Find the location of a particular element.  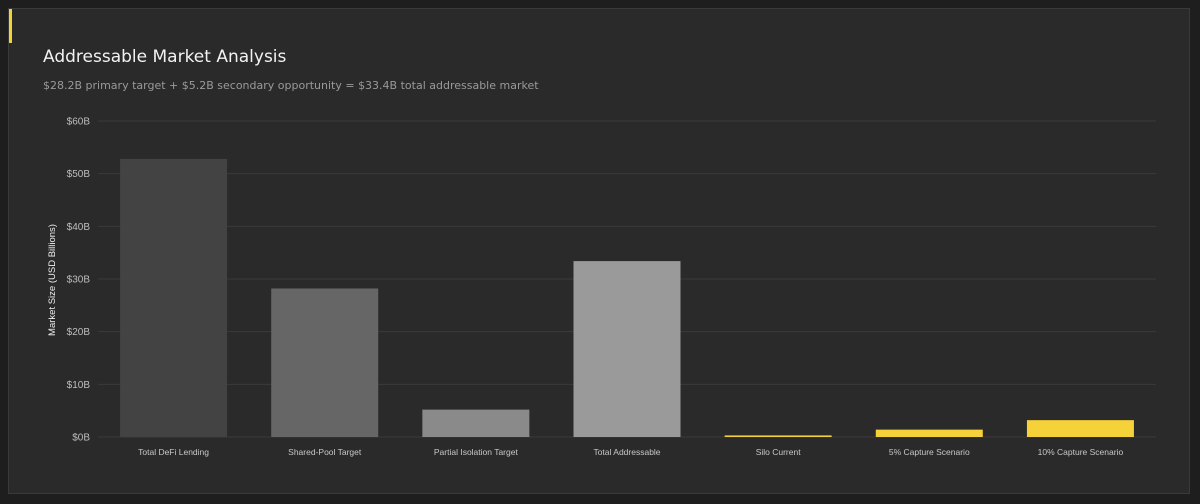

y-tick-label: $30B is located at coordinates (79, 280).